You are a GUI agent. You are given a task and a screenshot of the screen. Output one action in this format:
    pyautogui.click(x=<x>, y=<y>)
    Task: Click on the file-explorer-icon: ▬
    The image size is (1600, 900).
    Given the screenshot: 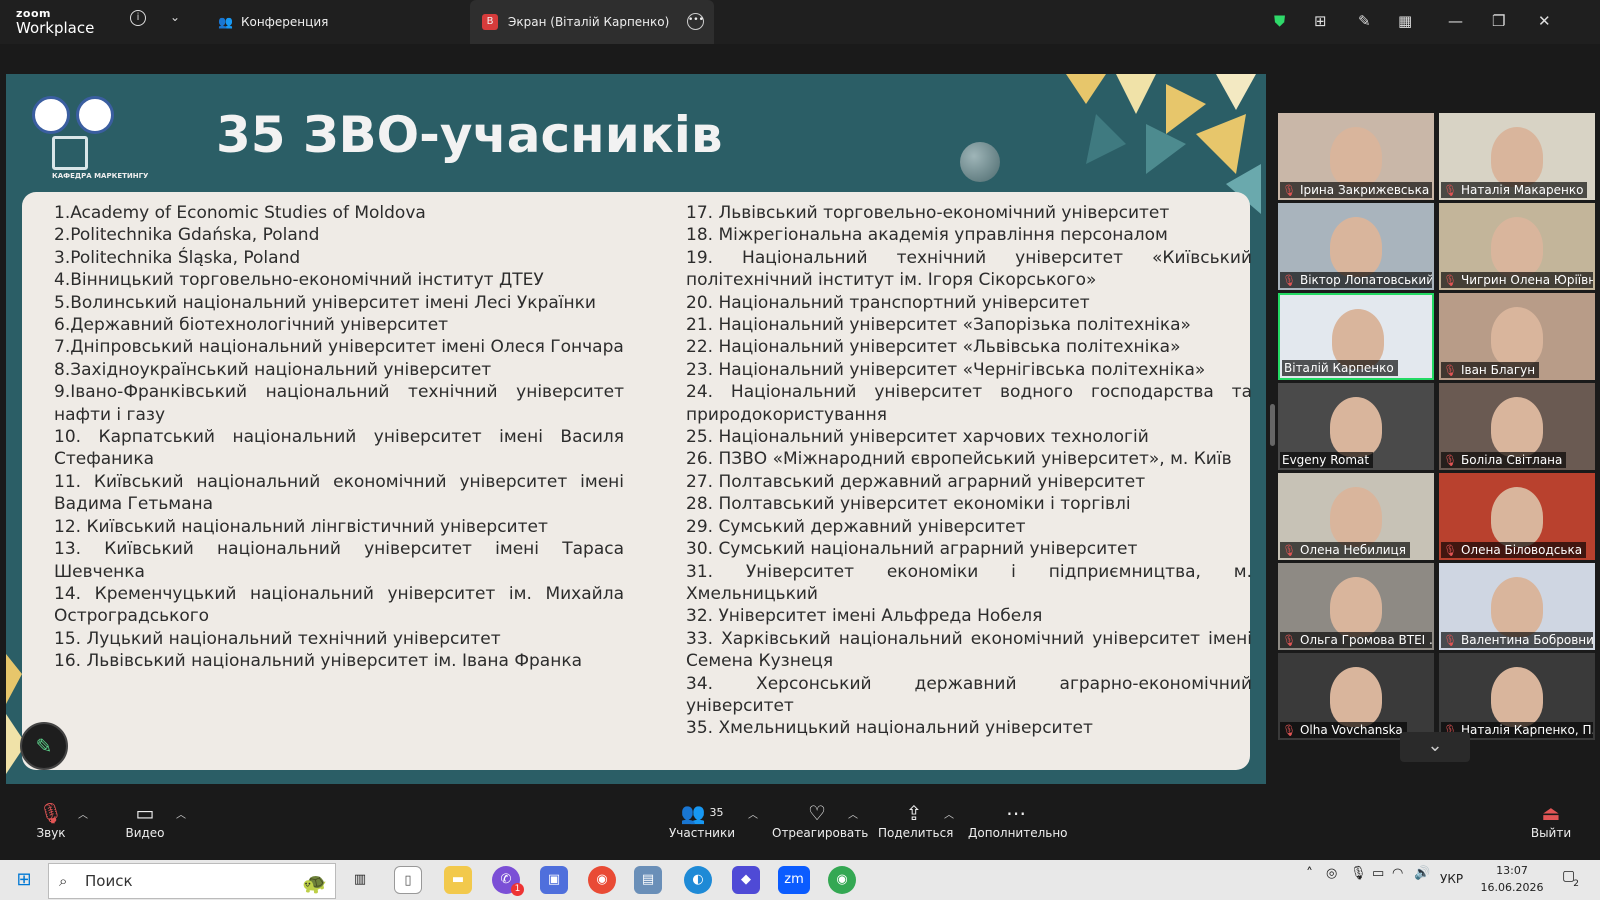 What is the action you would take?
    pyautogui.click(x=458, y=880)
    